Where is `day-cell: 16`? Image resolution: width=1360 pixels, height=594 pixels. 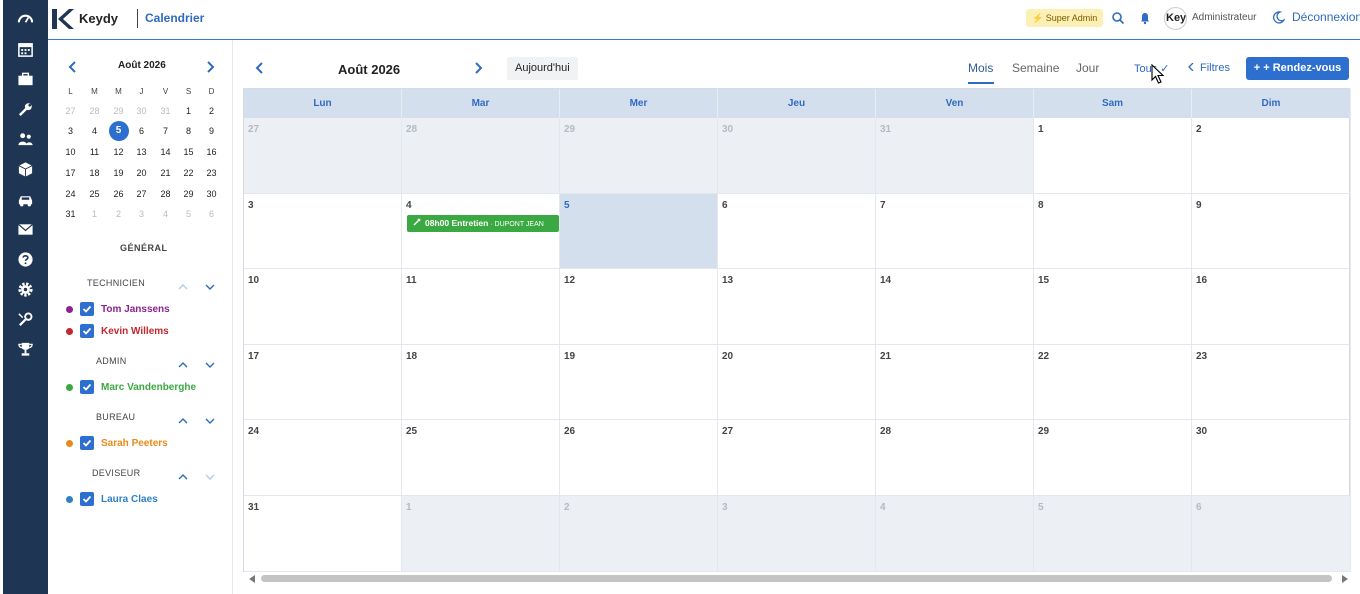 day-cell: 16 is located at coordinates (1271, 307).